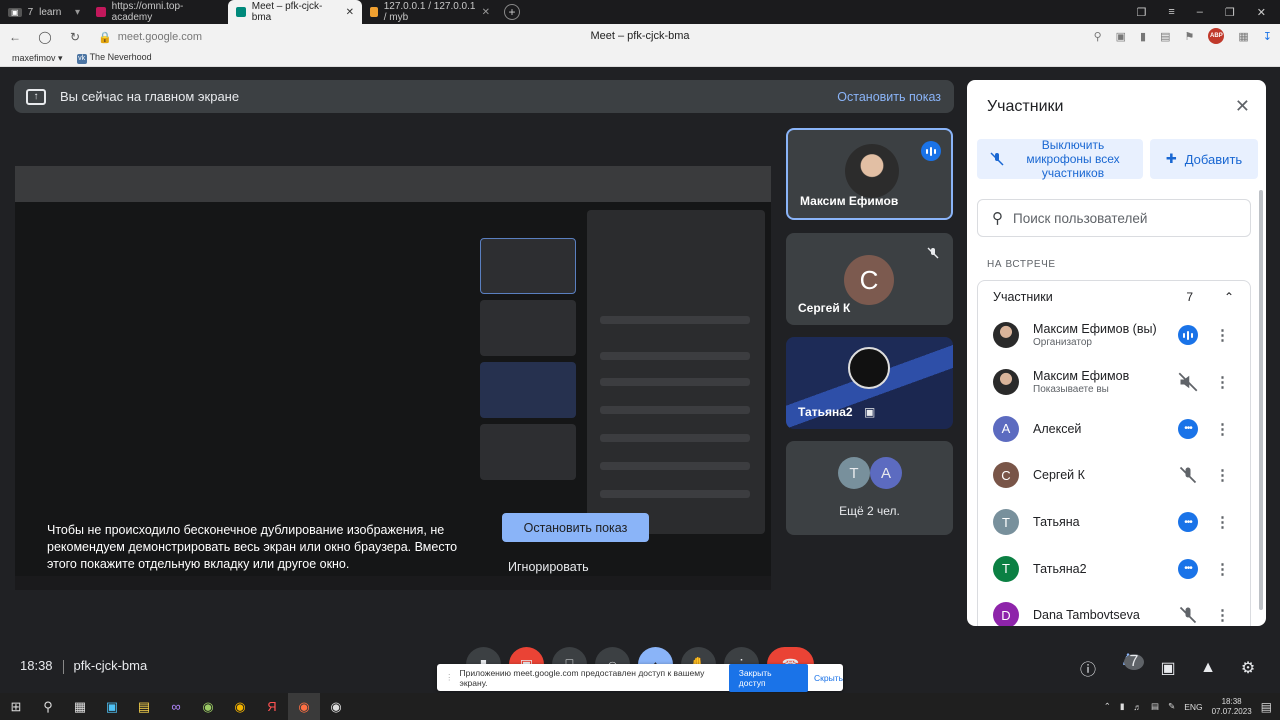 The height and width of the screenshot is (720, 1280). What do you see at coordinates (1261, 12) in the screenshot?
I see `window-close-icon: ✕` at bounding box center [1261, 12].